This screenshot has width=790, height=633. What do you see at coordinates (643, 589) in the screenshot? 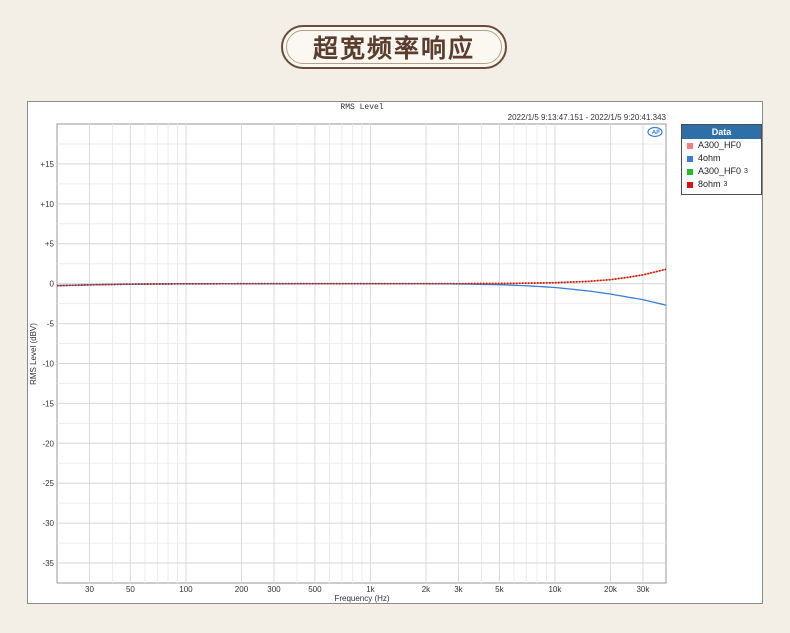
I see `x-tick-label: 30k` at bounding box center [643, 589].